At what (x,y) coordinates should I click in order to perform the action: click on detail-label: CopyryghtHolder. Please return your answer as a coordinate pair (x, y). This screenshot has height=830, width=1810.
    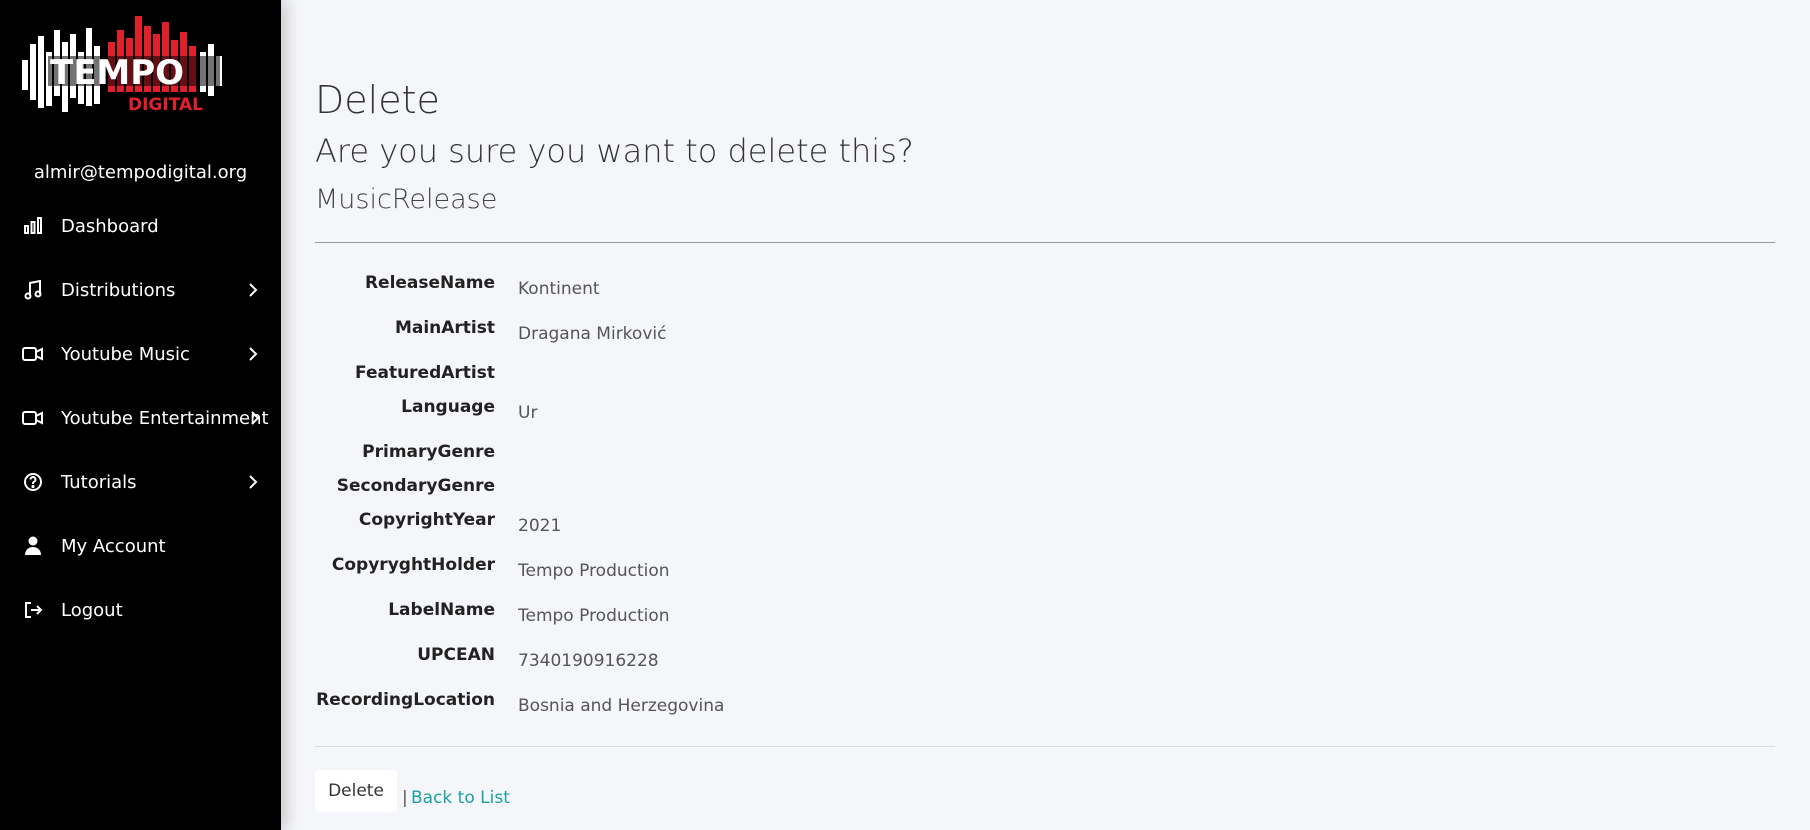
    Looking at the image, I should click on (413, 565).